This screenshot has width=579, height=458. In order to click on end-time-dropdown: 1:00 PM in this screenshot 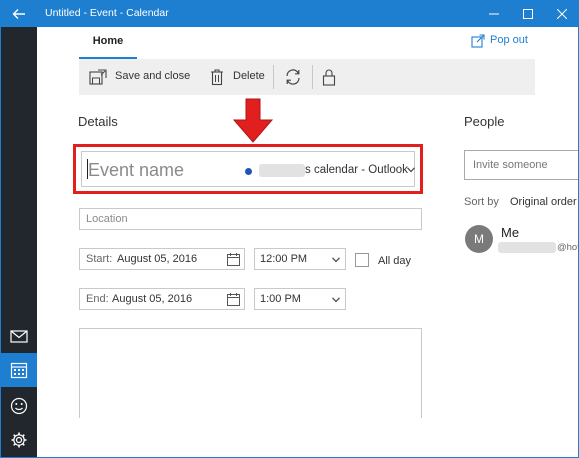, I will do `click(300, 299)`.